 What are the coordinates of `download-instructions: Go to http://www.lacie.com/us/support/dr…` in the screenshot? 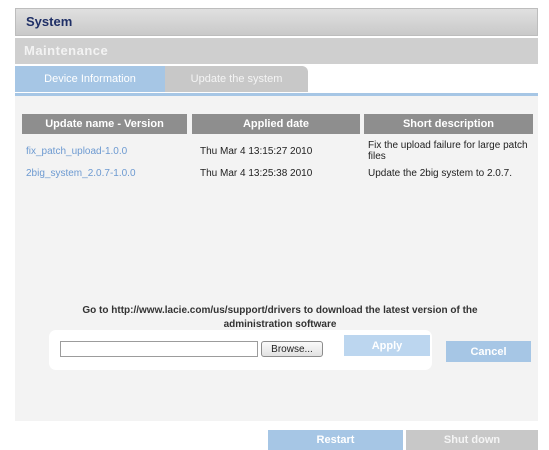 It's located at (280, 318).